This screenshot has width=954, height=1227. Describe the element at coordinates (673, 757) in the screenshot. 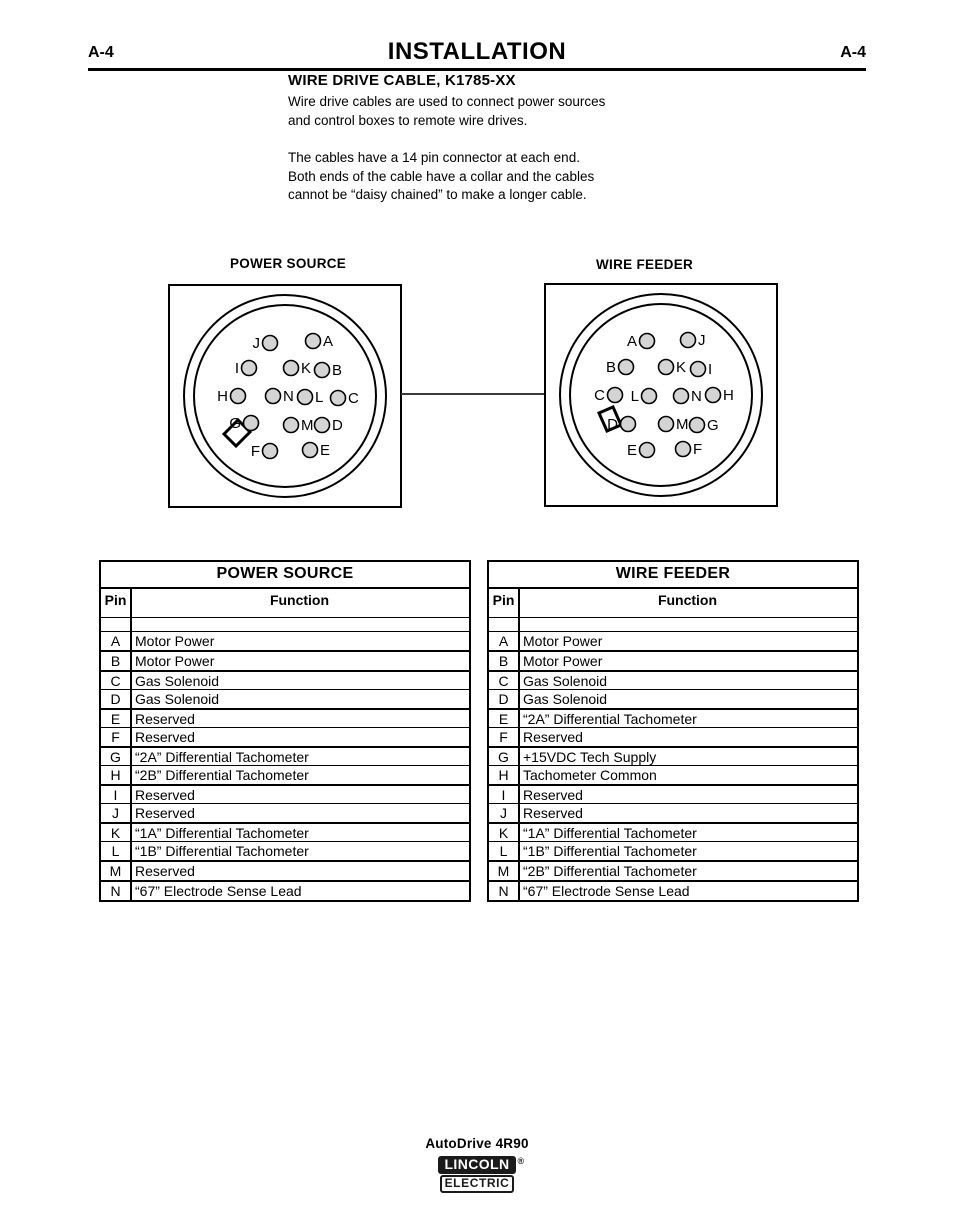

I see `table-row: G +15VDC Tech Supply` at that location.